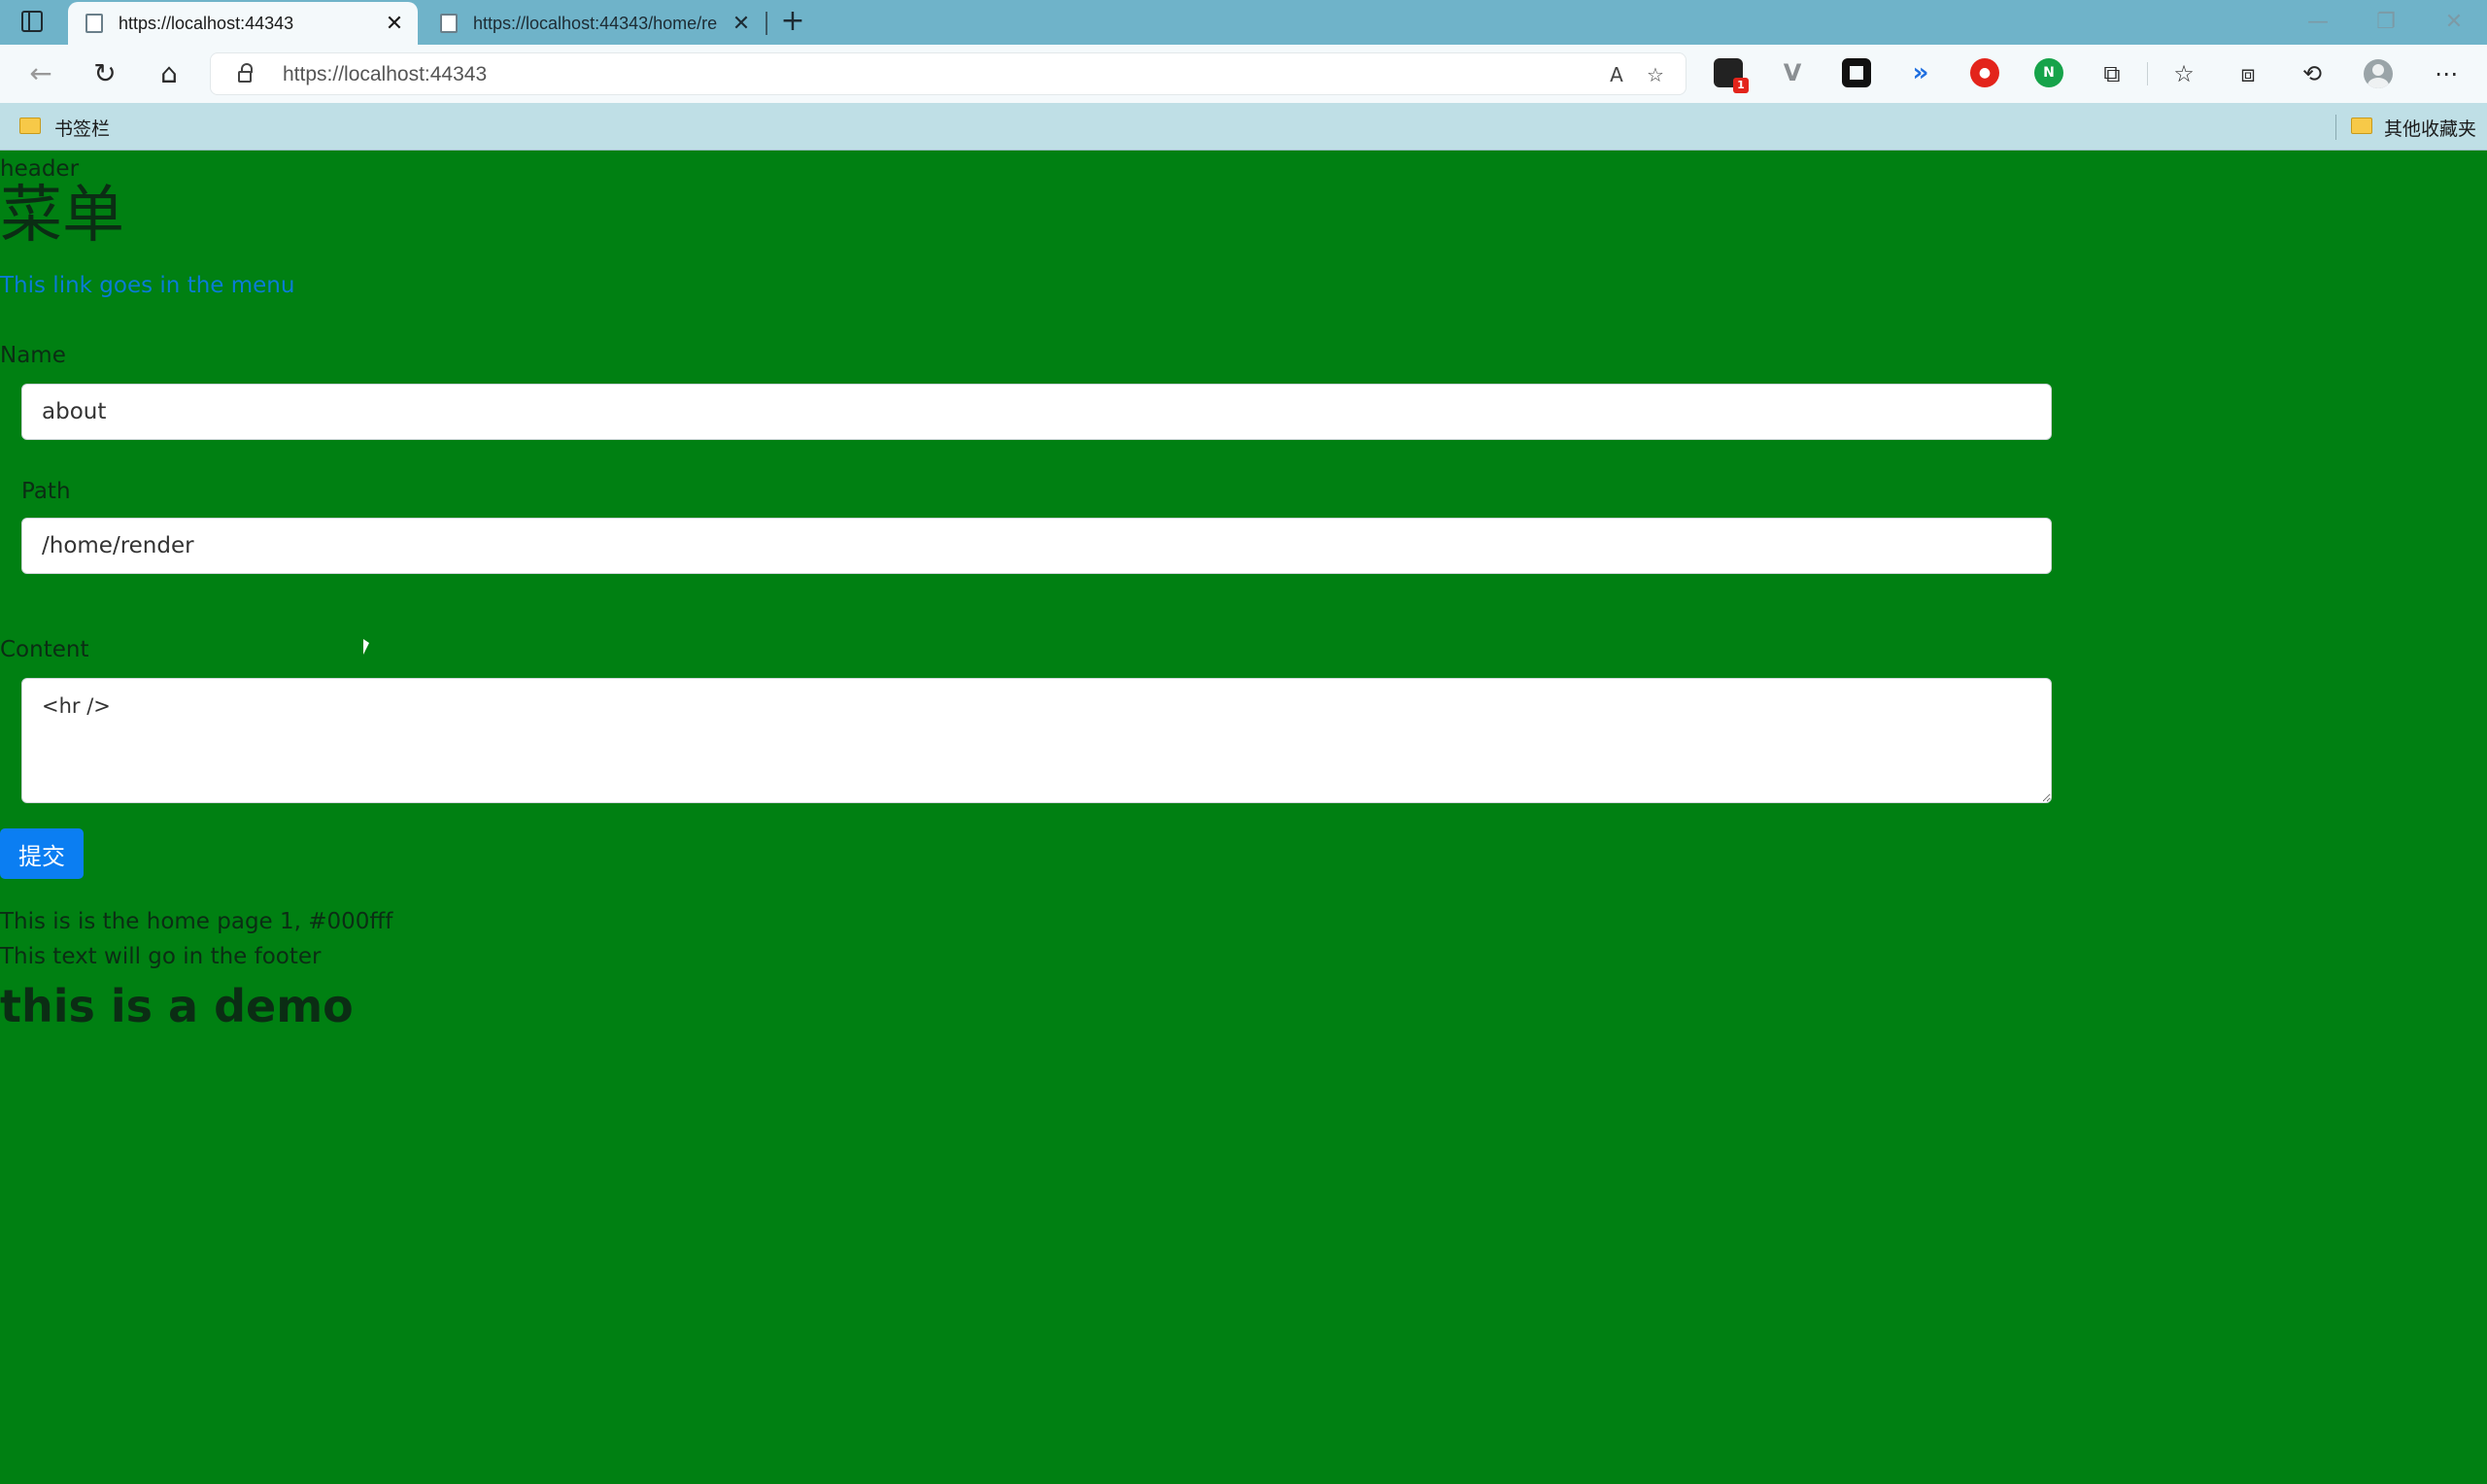  What do you see at coordinates (196, 921) in the screenshot?
I see `home-page-text: This is is the home page 1, #000fff` at bounding box center [196, 921].